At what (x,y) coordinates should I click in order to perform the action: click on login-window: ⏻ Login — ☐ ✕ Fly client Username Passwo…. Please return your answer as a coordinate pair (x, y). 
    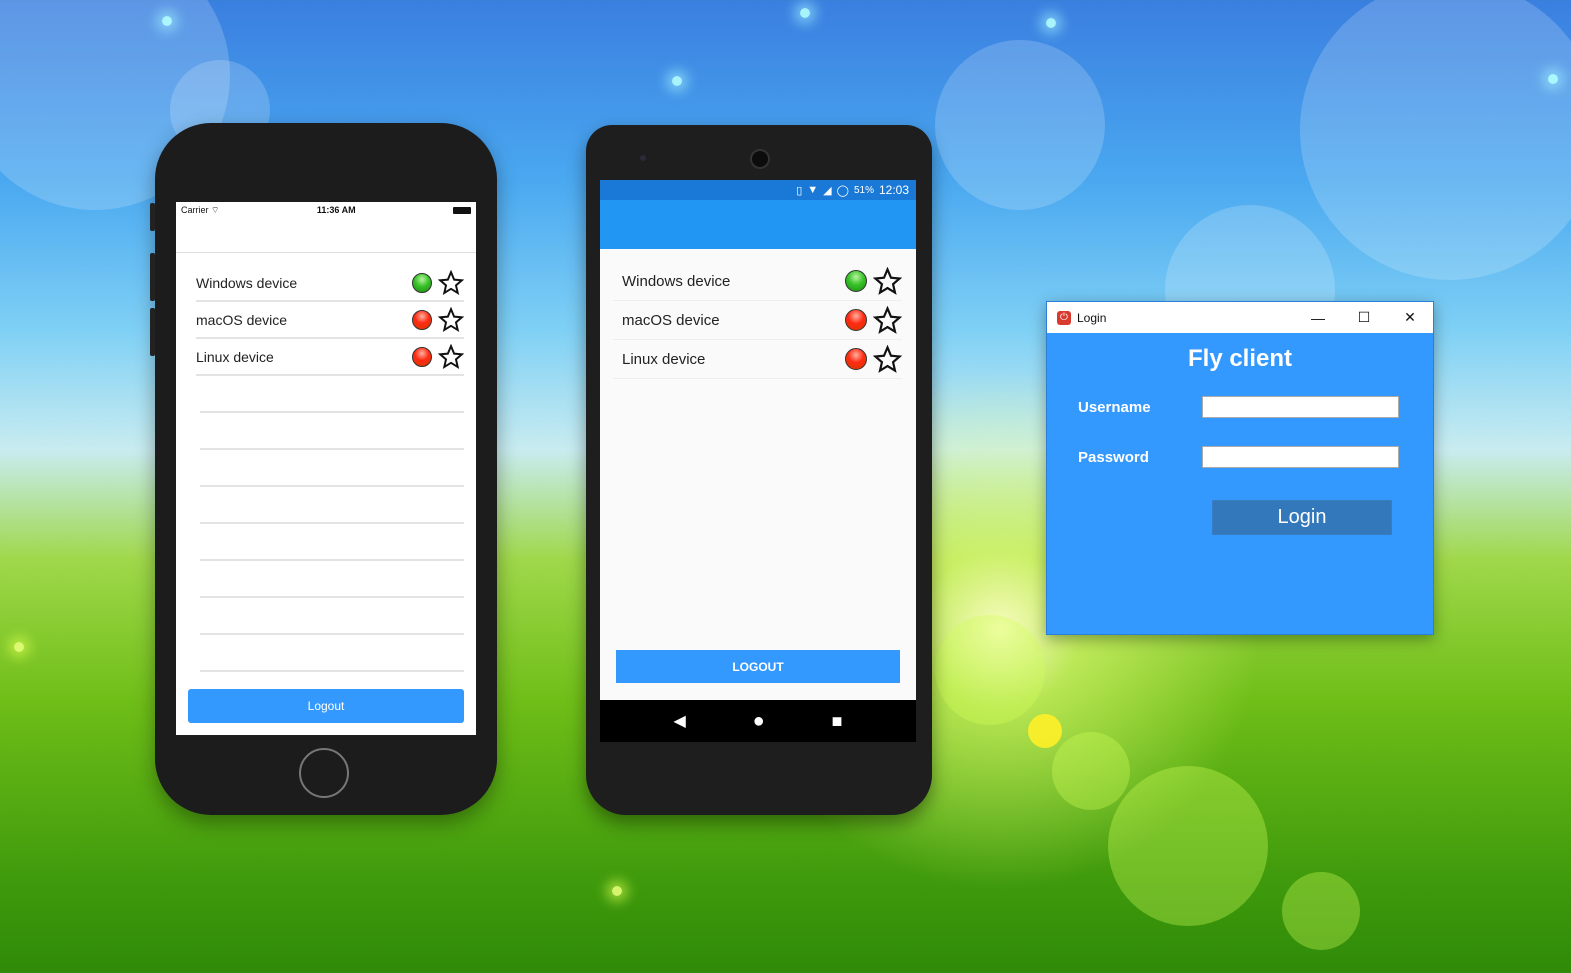
    Looking at the image, I should click on (1240, 468).